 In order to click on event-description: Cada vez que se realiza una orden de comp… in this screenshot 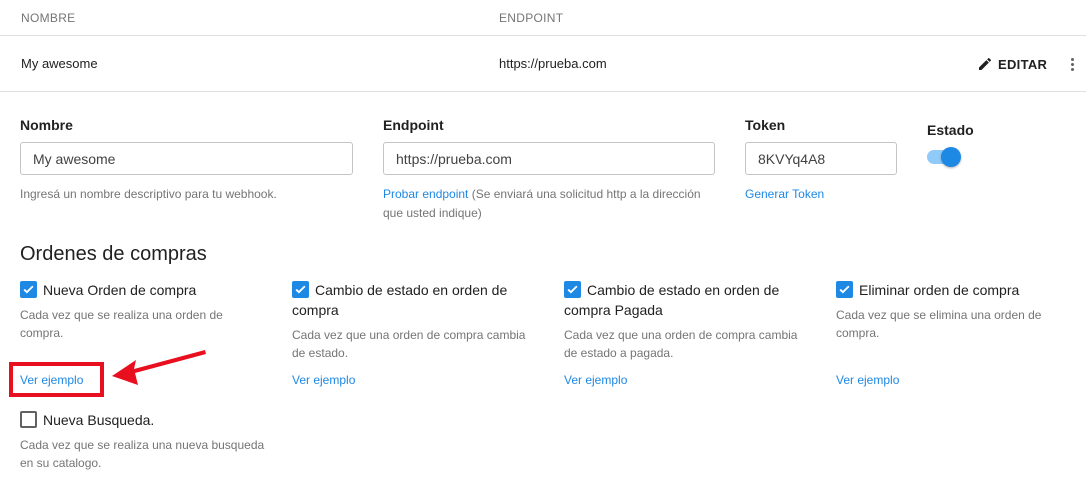, I will do `click(121, 324)`.